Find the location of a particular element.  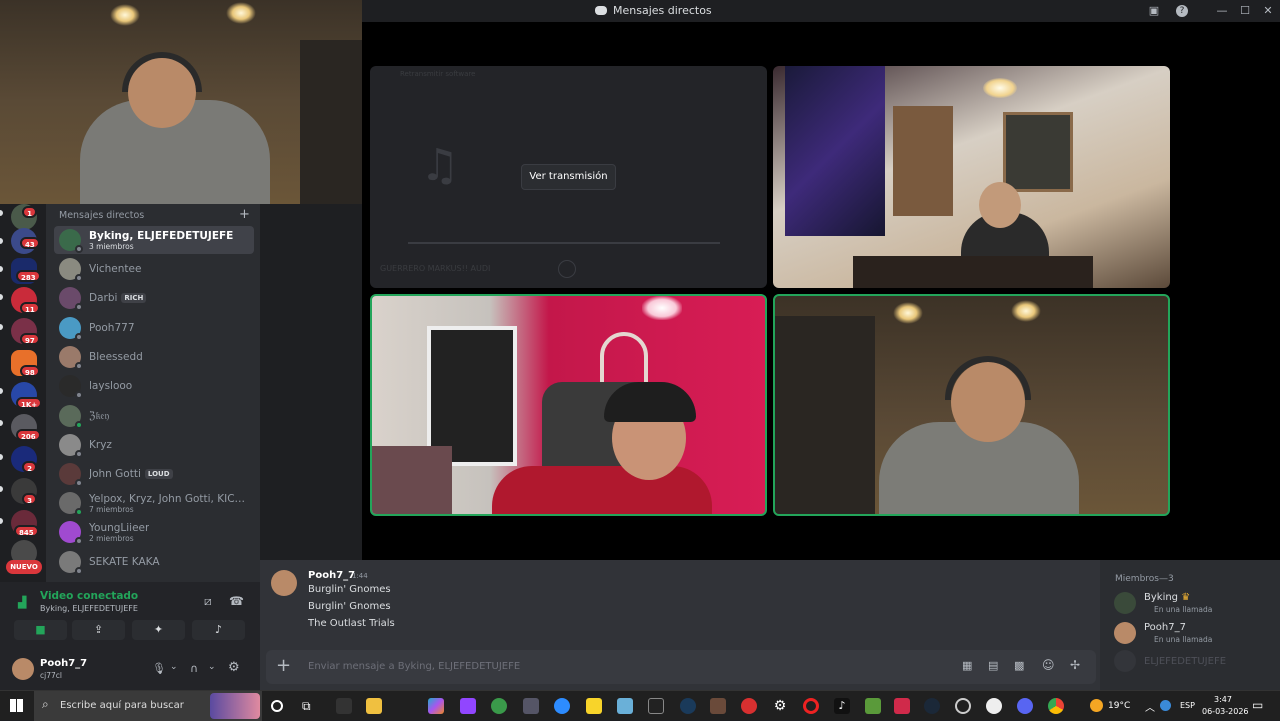

headset-icon: ∩ is located at coordinates (194, 668).